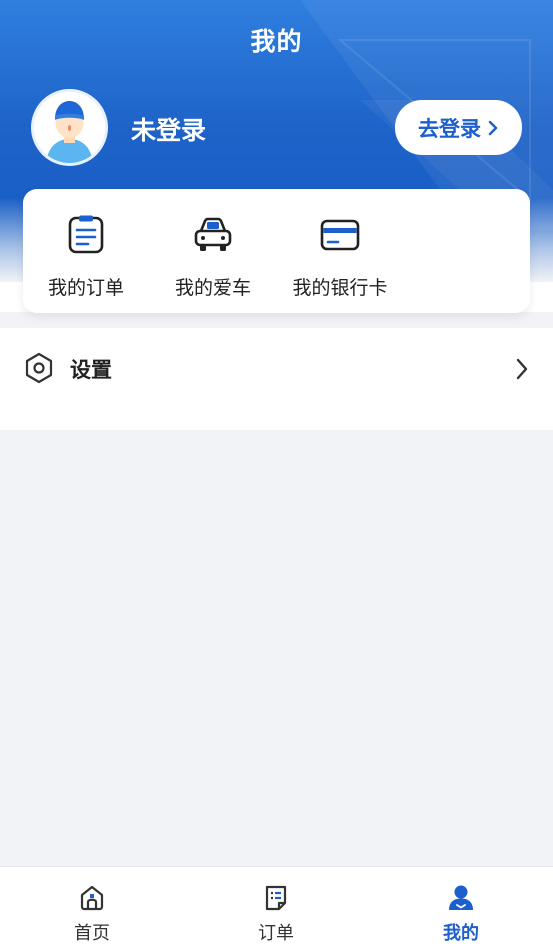 The image size is (553, 952). Describe the element at coordinates (92, 898) in the screenshot. I see `home-icon` at that location.